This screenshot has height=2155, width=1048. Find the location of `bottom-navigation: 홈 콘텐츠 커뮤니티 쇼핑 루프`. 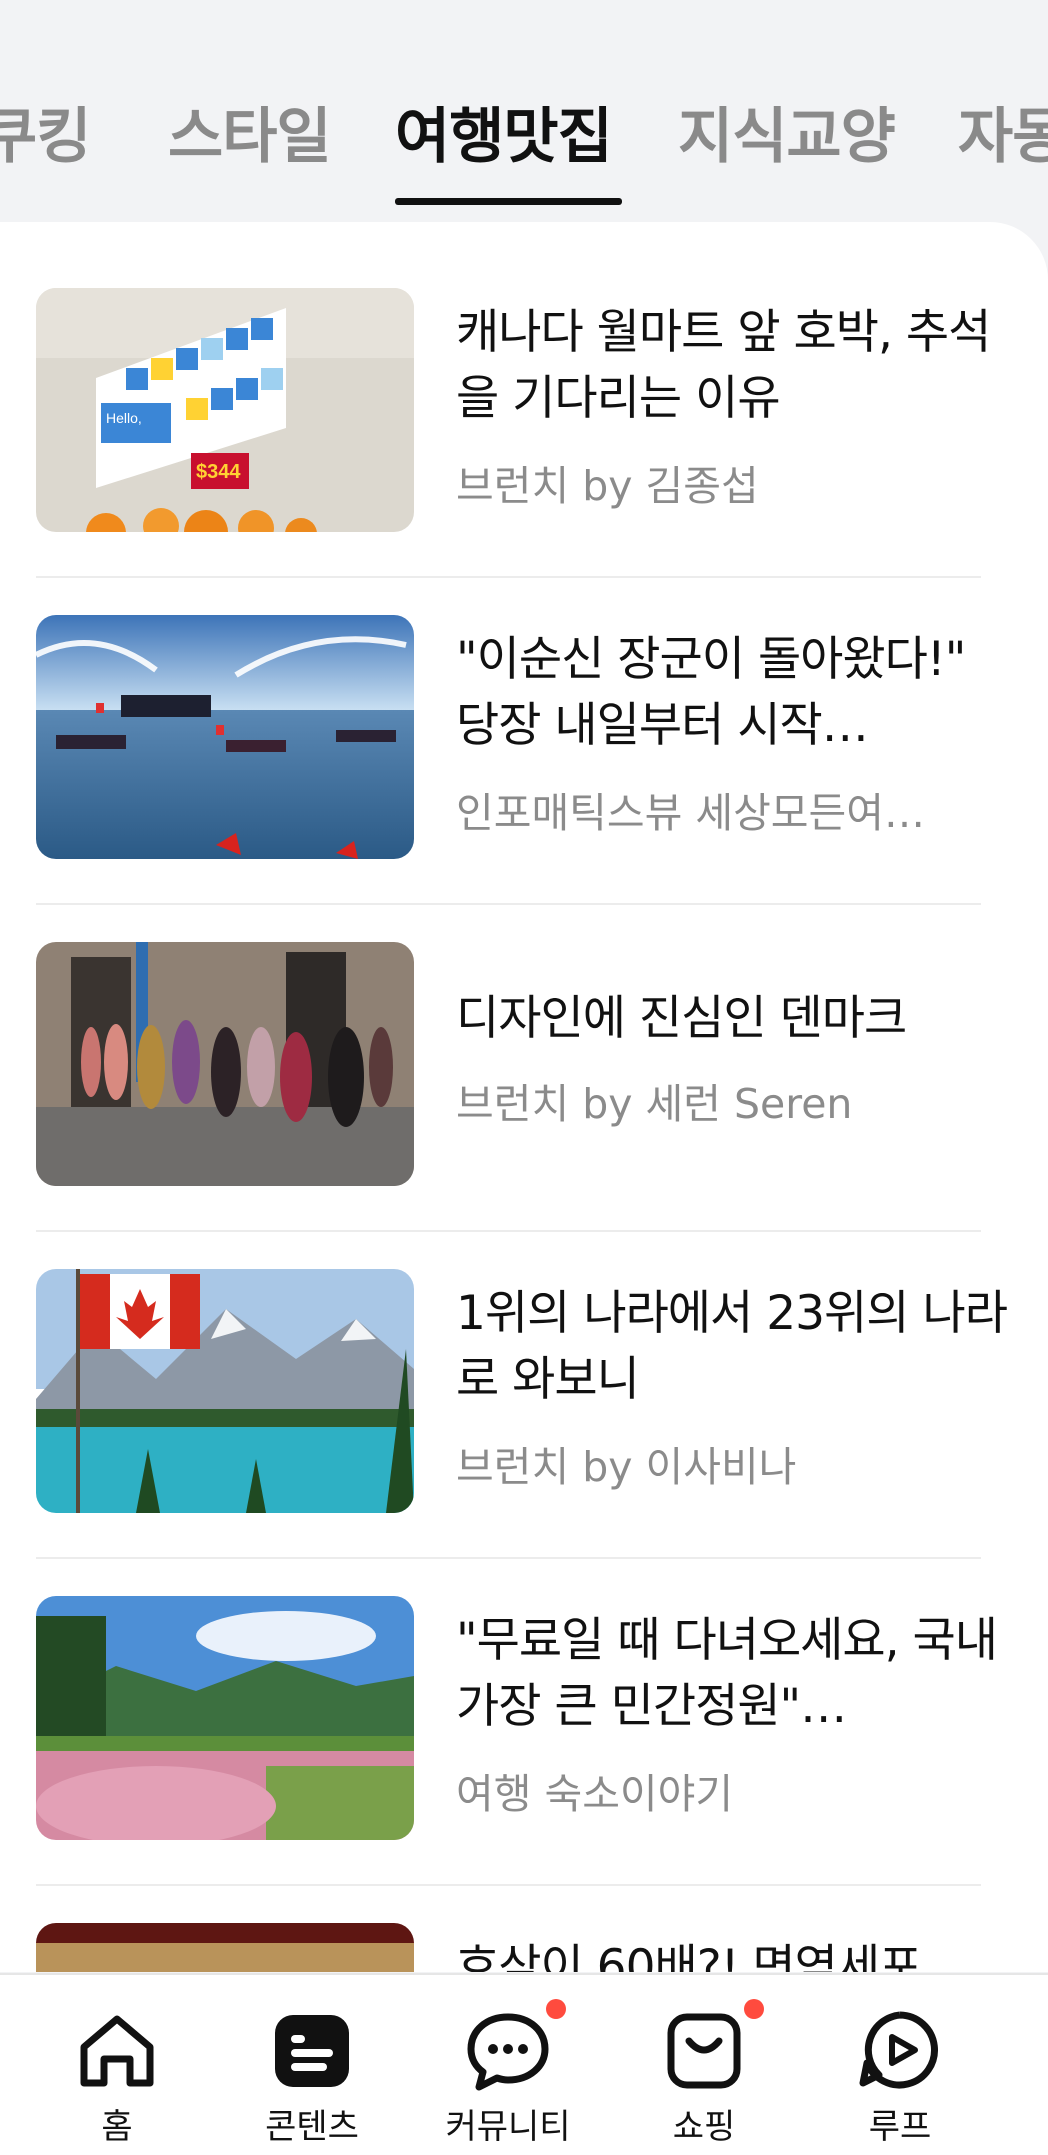

bottom-navigation: 홈 콘텐츠 커뮤니티 쇼핑 루프 is located at coordinates (524, 2064).